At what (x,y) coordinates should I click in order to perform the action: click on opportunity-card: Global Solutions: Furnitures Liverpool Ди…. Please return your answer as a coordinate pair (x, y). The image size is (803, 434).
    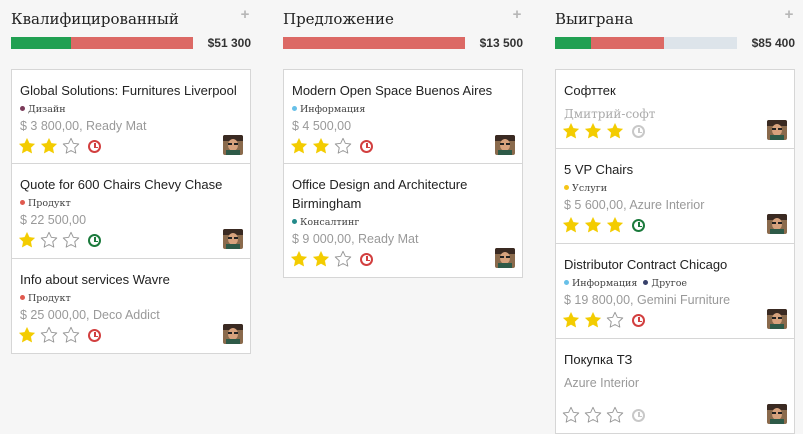
    Looking at the image, I should click on (131, 116).